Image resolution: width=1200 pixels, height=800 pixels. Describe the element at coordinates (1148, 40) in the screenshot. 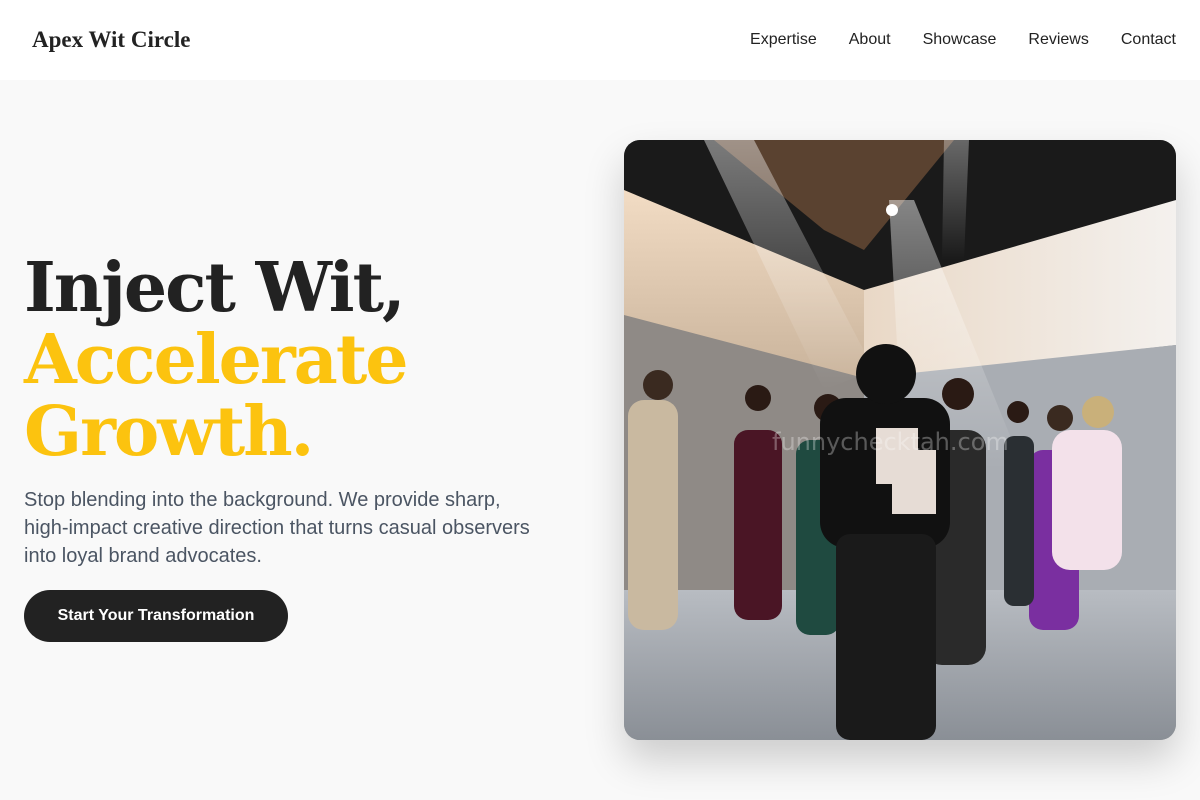

I see `nav-link-contact: Contact` at that location.